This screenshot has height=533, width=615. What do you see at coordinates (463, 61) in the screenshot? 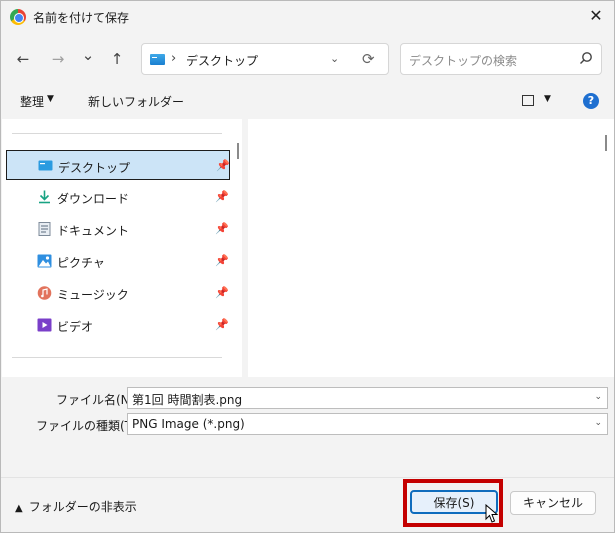
I see `search-placeholder: デスクトップの検索` at bounding box center [463, 61].